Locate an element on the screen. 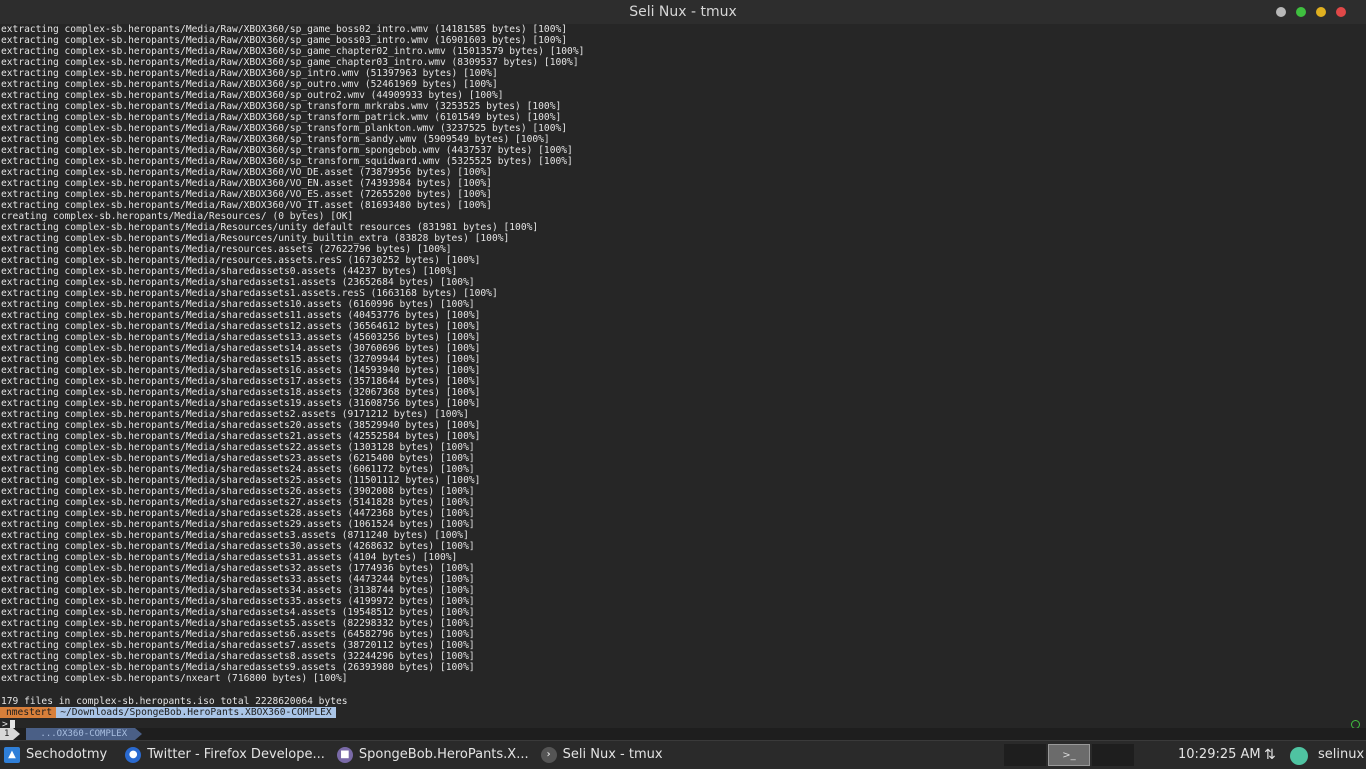 This screenshot has width=1366, height=769. start-menu-icon: ▲ is located at coordinates (12, 754).